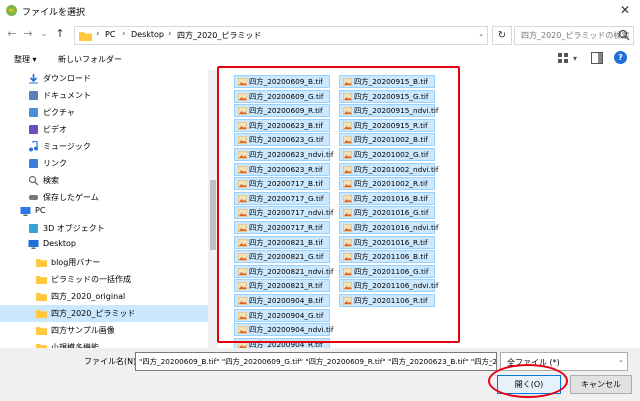  Describe the element at coordinates (104, 180) in the screenshot. I see `sidebar-item: 検索` at that location.